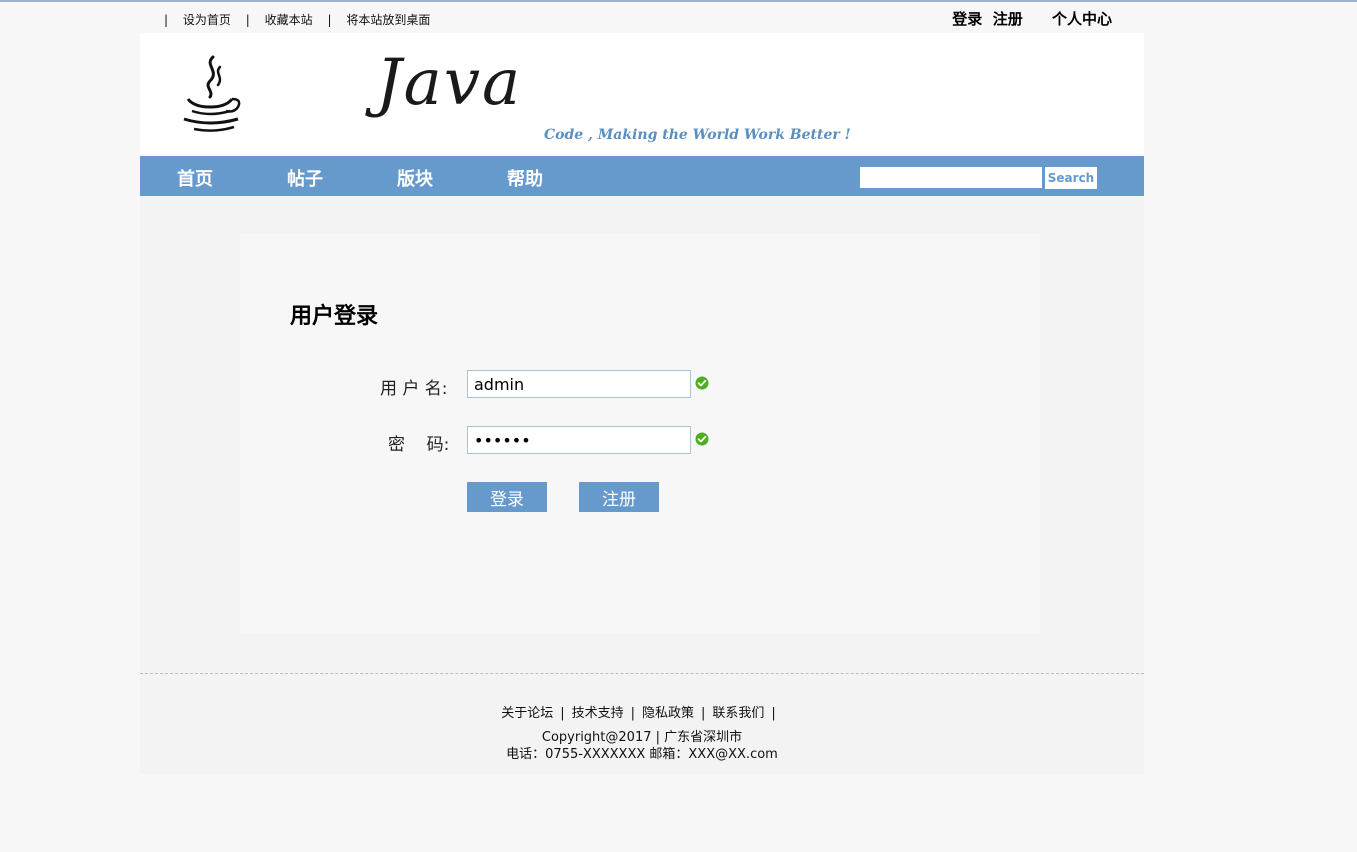  I want to click on nav-posts: 帖子, so click(305, 178).